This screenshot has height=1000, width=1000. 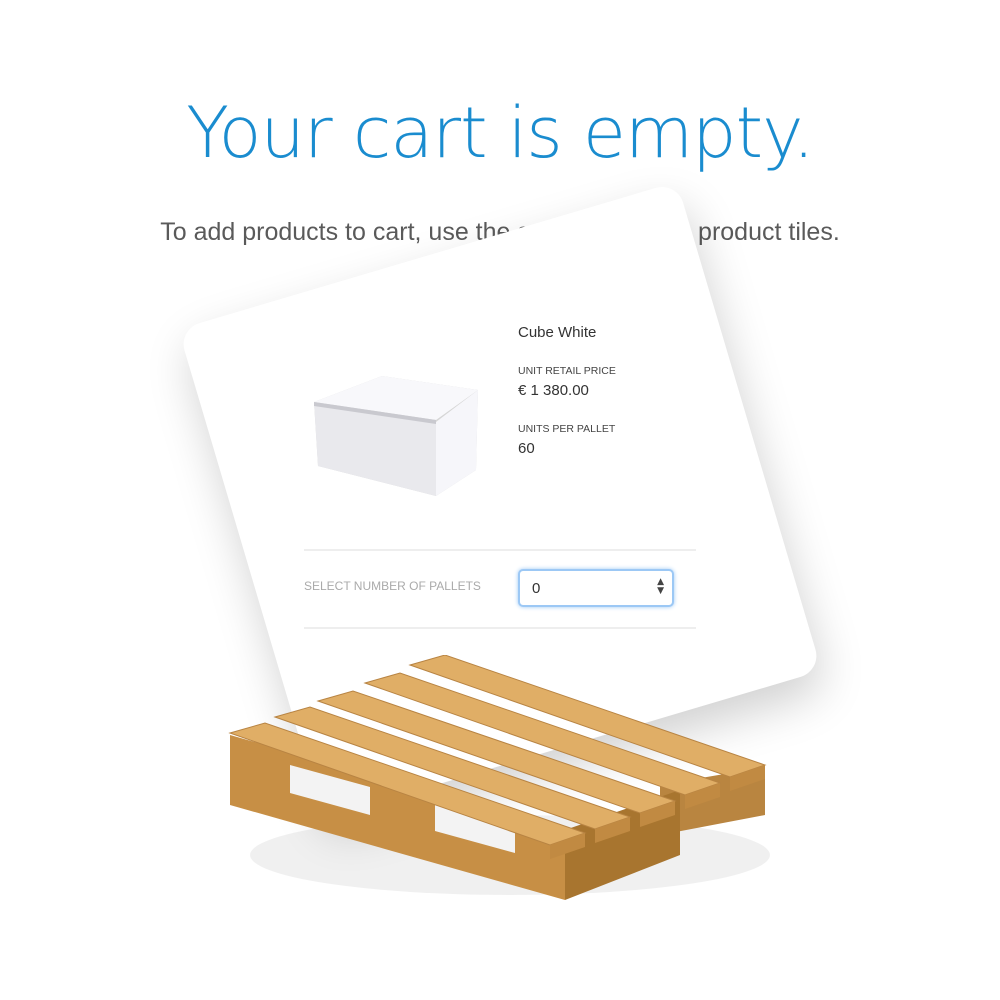 I want to click on units-value: 60, so click(x=526, y=448).